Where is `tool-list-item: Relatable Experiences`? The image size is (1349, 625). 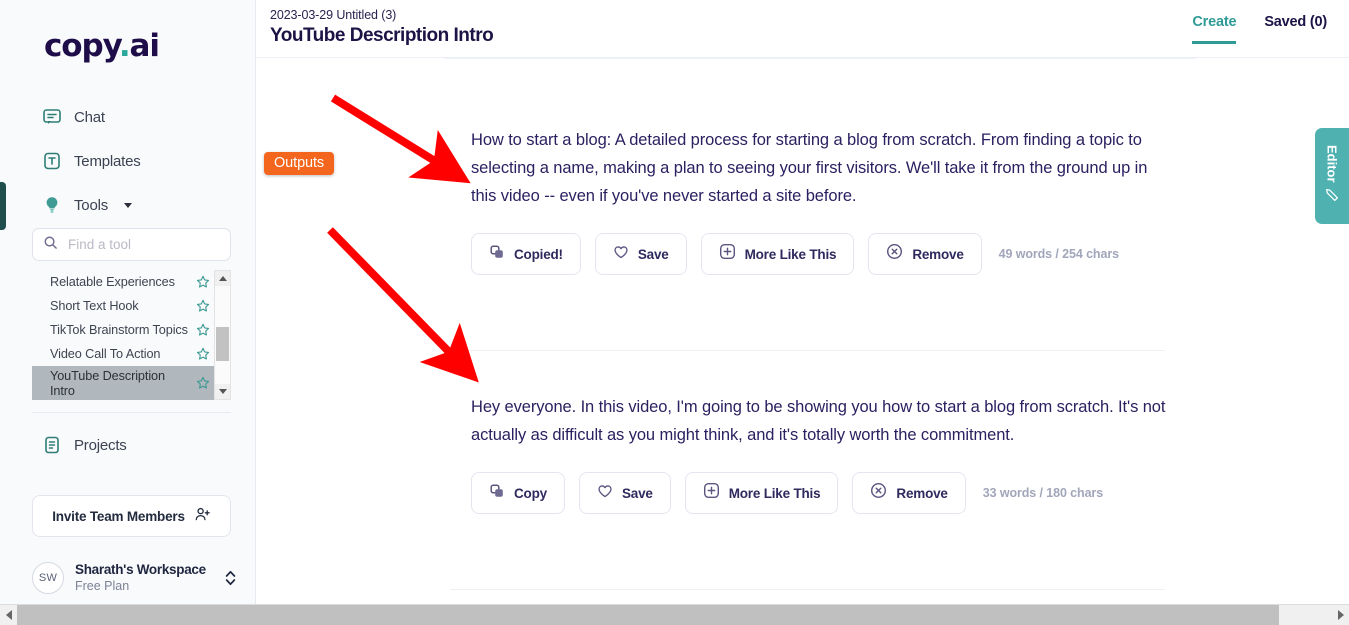
tool-list-item: Relatable Experiences is located at coordinates (123, 282).